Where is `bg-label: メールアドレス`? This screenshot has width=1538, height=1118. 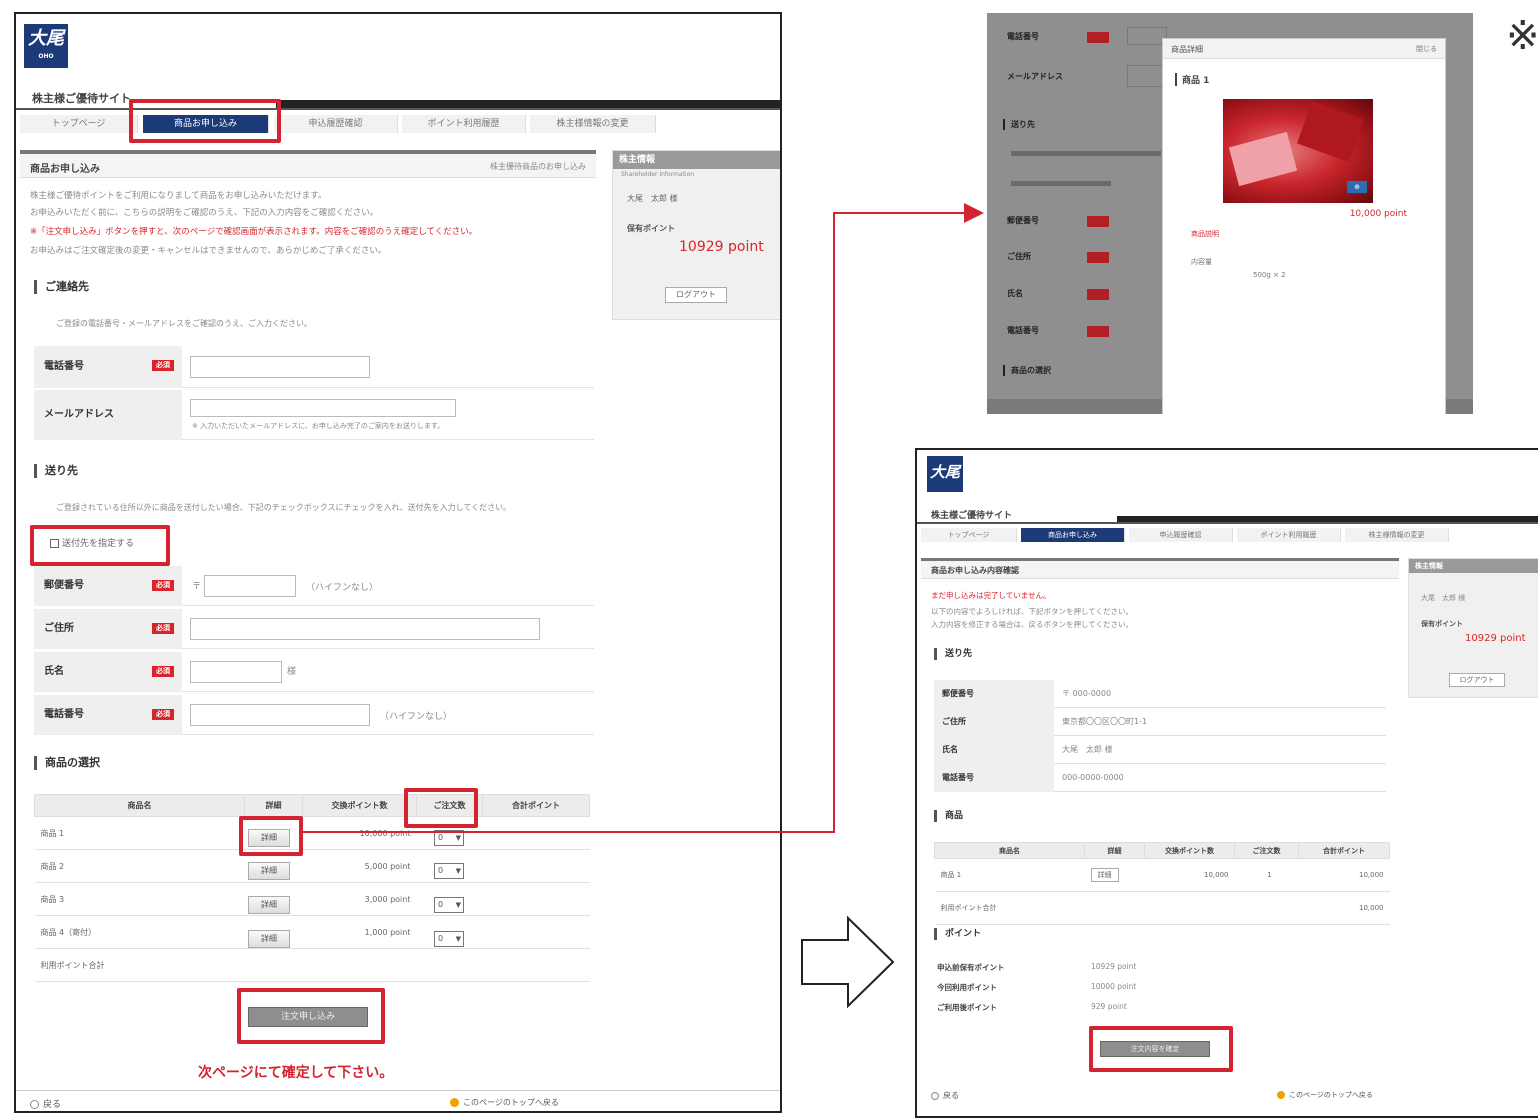
bg-label: メールアドレス is located at coordinates (1035, 76).